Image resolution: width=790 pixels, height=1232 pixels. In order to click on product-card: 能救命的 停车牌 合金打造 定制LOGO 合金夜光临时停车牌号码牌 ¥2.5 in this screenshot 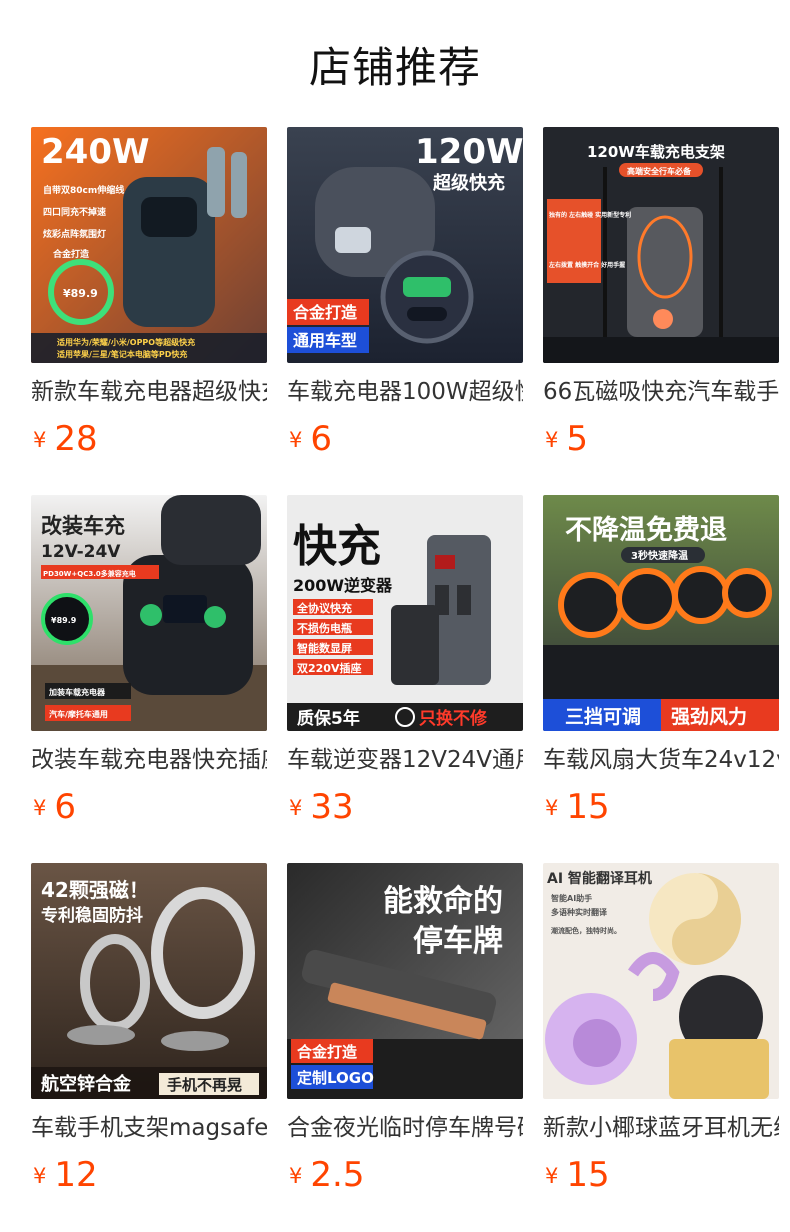, I will do `click(405, 1033)`.